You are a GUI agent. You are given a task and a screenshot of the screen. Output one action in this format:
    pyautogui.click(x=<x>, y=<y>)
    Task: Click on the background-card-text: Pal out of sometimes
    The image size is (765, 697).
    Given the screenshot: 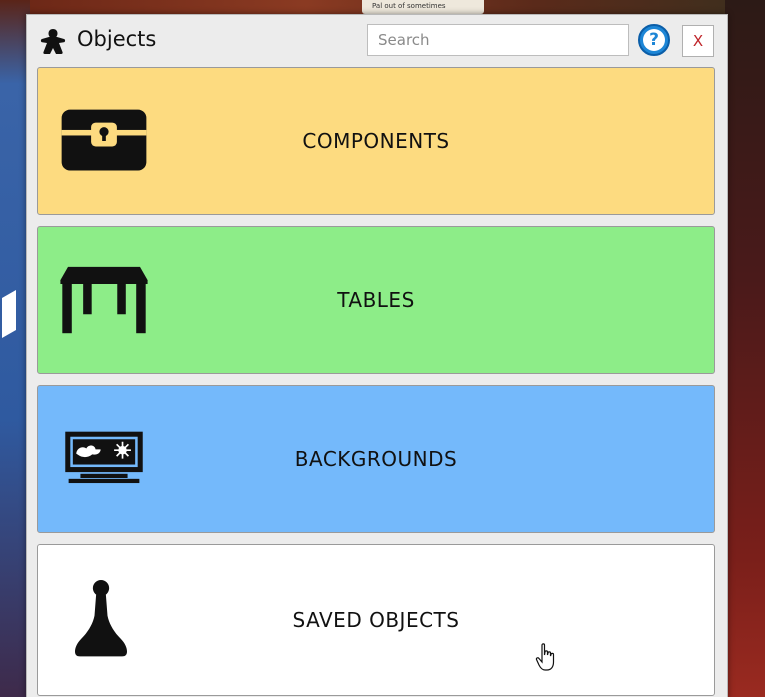 What is the action you would take?
    pyautogui.click(x=409, y=6)
    